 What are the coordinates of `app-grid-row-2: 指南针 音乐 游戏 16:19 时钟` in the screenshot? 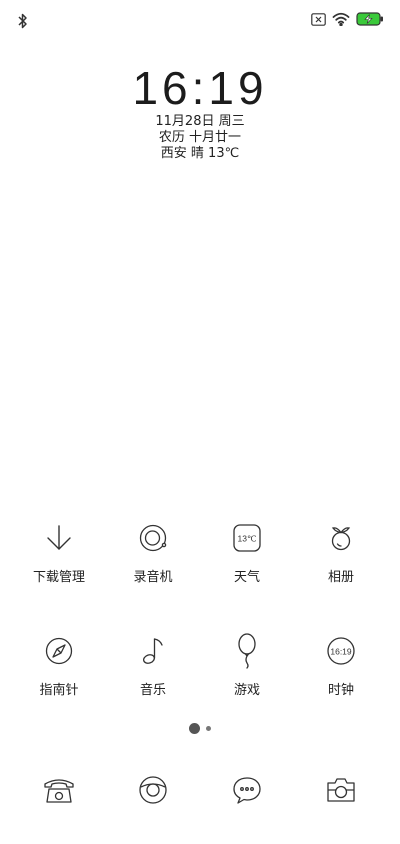 It's located at (200, 666).